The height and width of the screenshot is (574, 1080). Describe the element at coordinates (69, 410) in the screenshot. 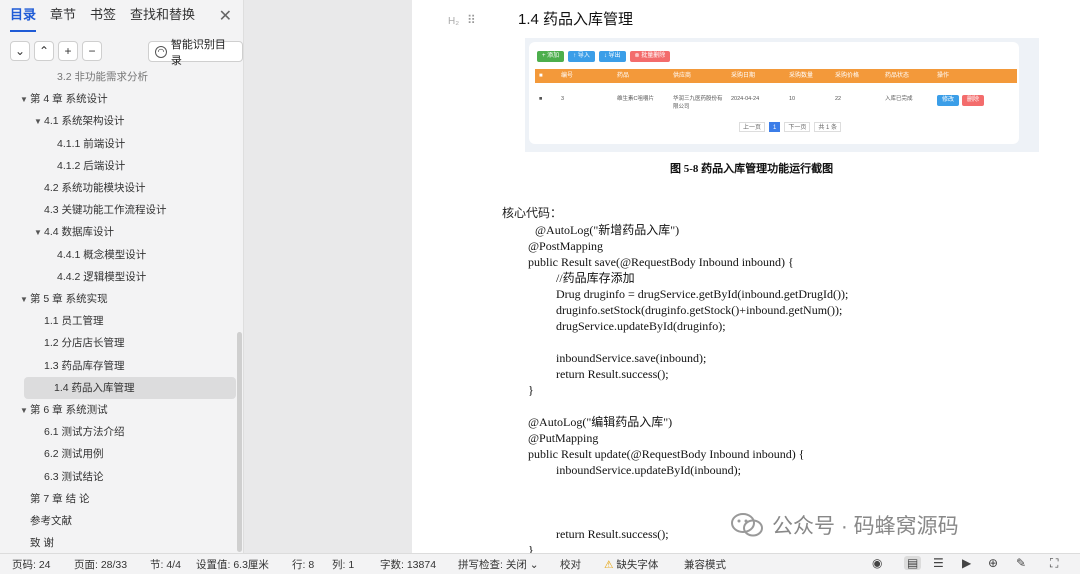

I see `toc-item-label: 第 6 章 系统测试` at that location.